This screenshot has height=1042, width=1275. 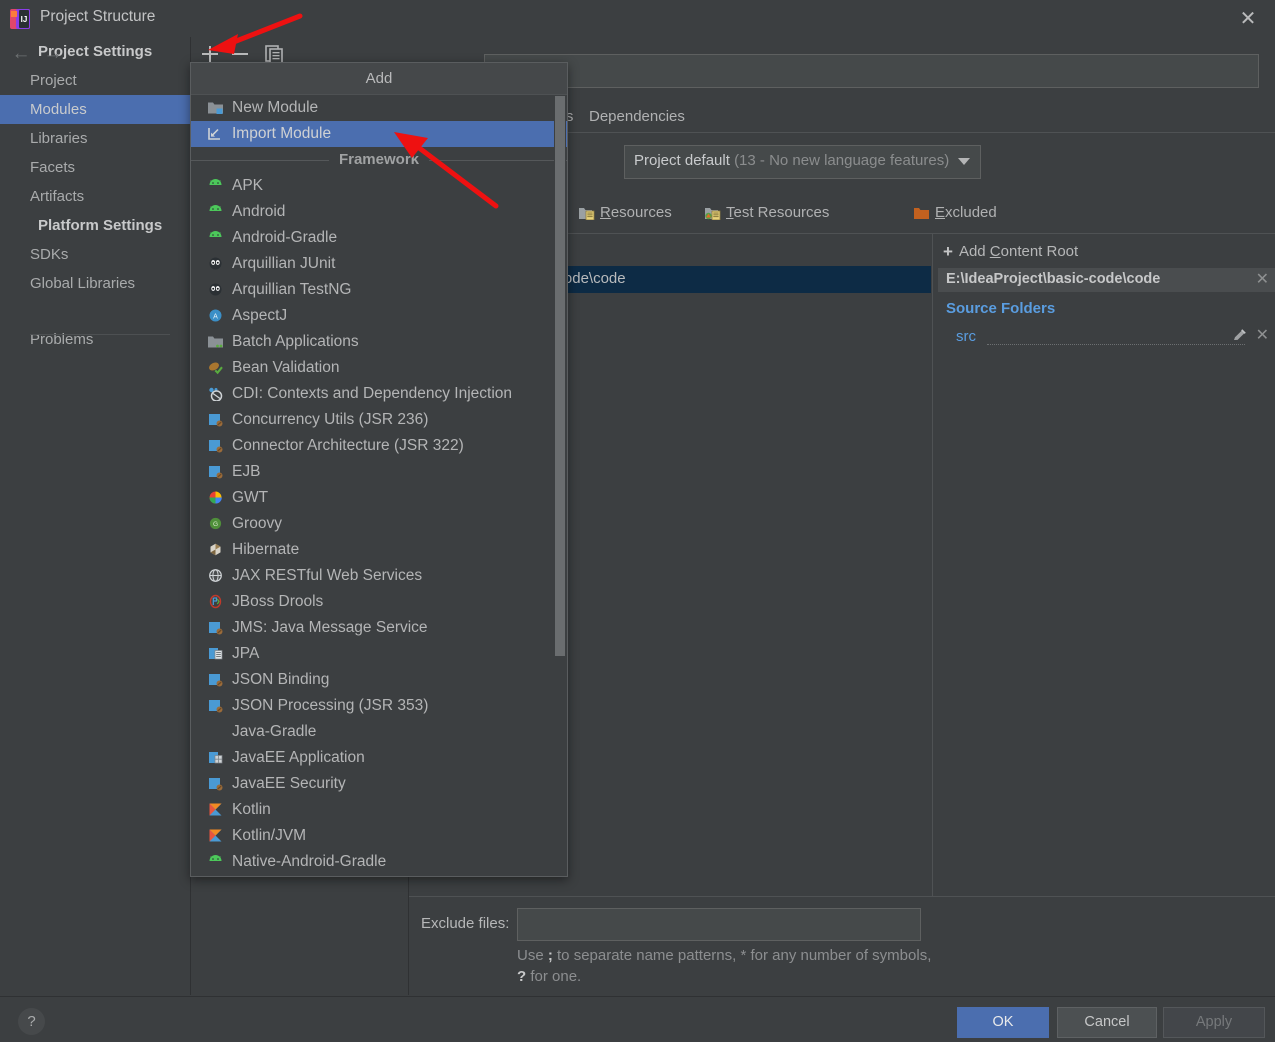 What do you see at coordinates (269, 835) in the screenshot?
I see `menu-label-kotlin-jvm: Kotlin/JVM` at bounding box center [269, 835].